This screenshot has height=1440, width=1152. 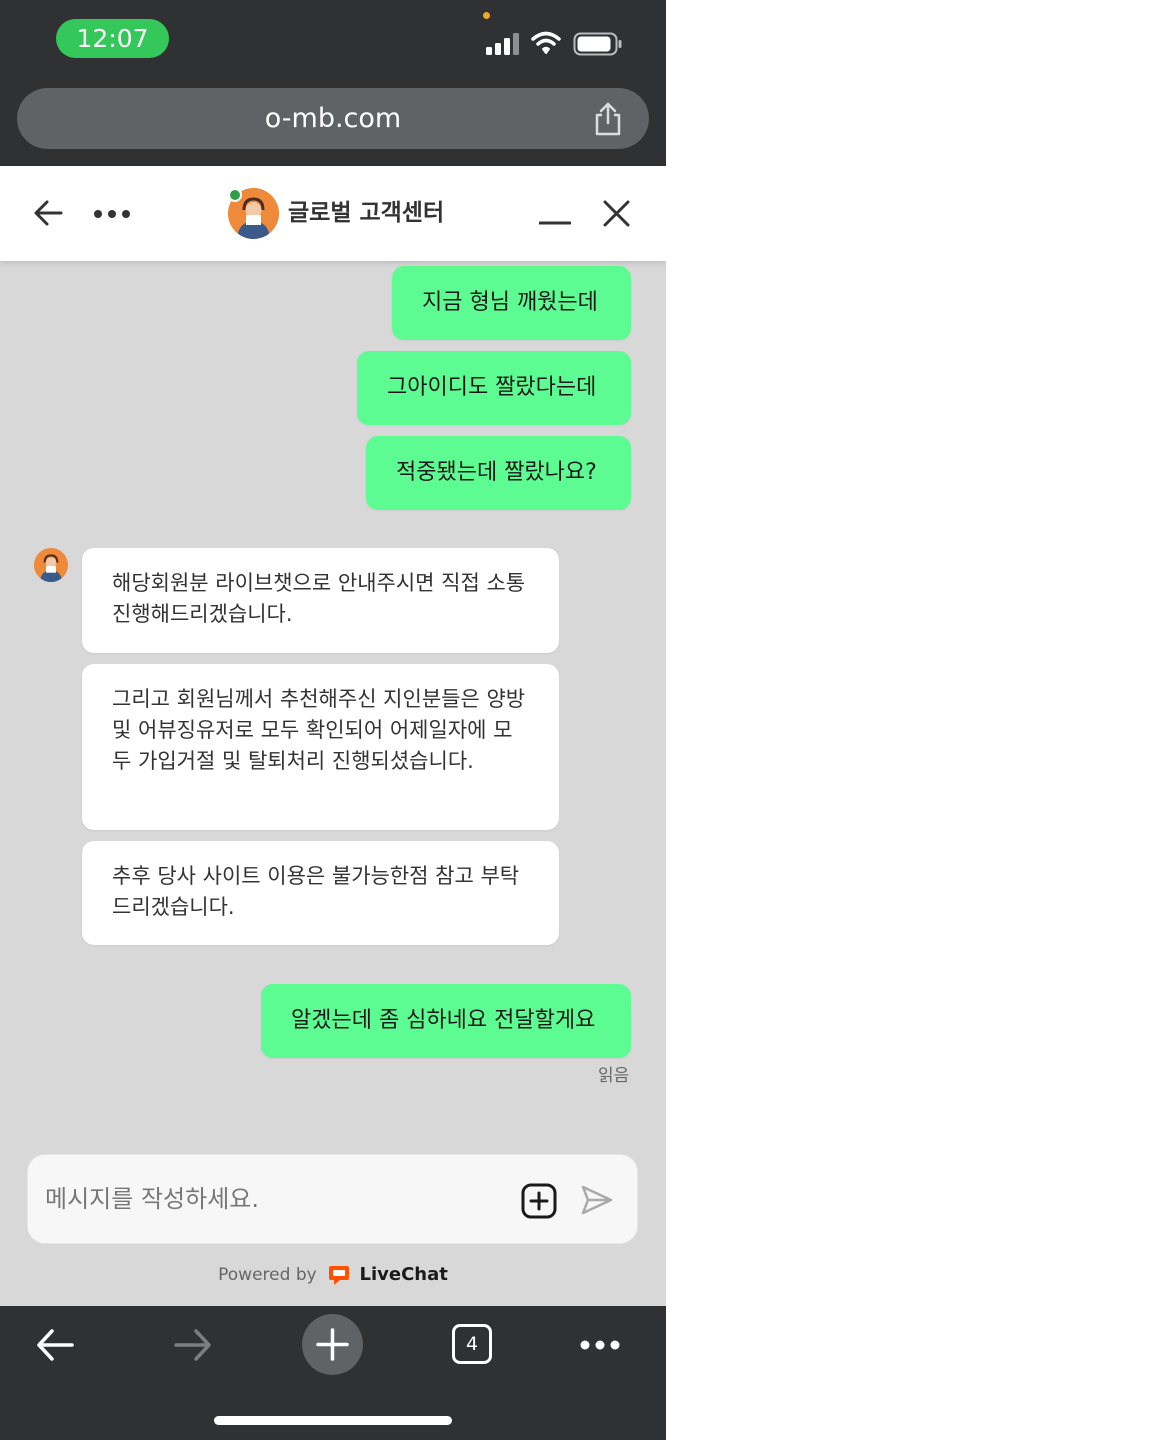 What do you see at coordinates (333, 43) in the screenshot?
I see `status-bar: 12:07` at bounding box center [333, 43].